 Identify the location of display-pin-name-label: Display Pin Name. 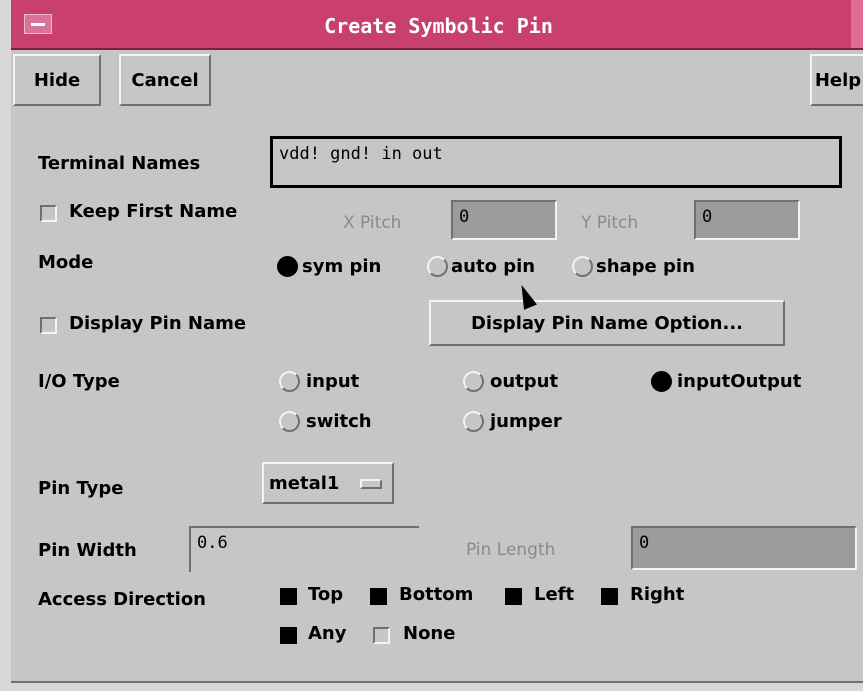
(158, 323).